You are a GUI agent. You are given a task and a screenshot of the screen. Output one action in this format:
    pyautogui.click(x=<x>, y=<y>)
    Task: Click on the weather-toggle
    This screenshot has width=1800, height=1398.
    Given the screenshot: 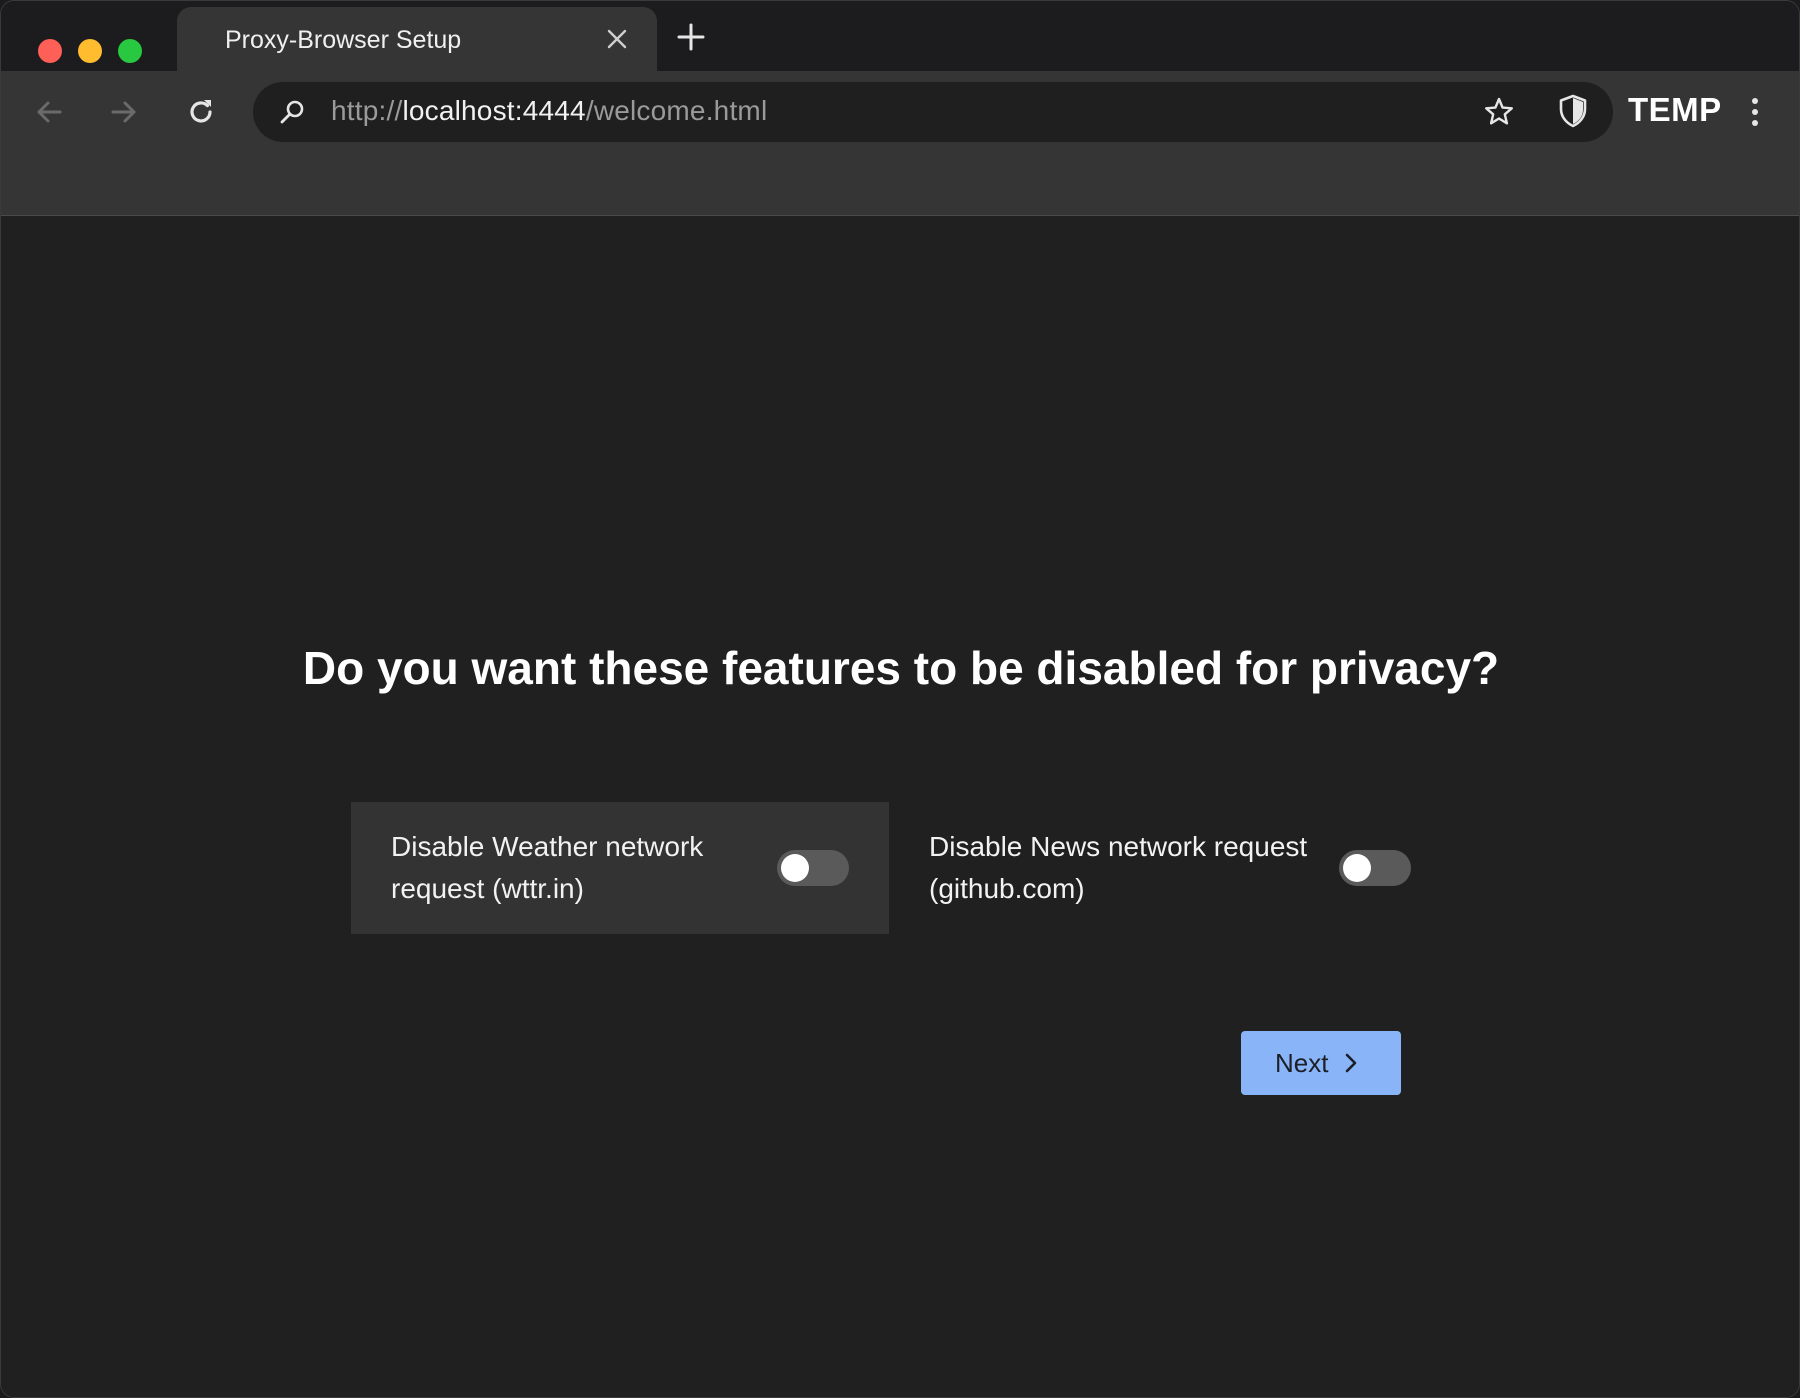 What is the action you would take?
    pyautogui.click(x=813, y=868)
    